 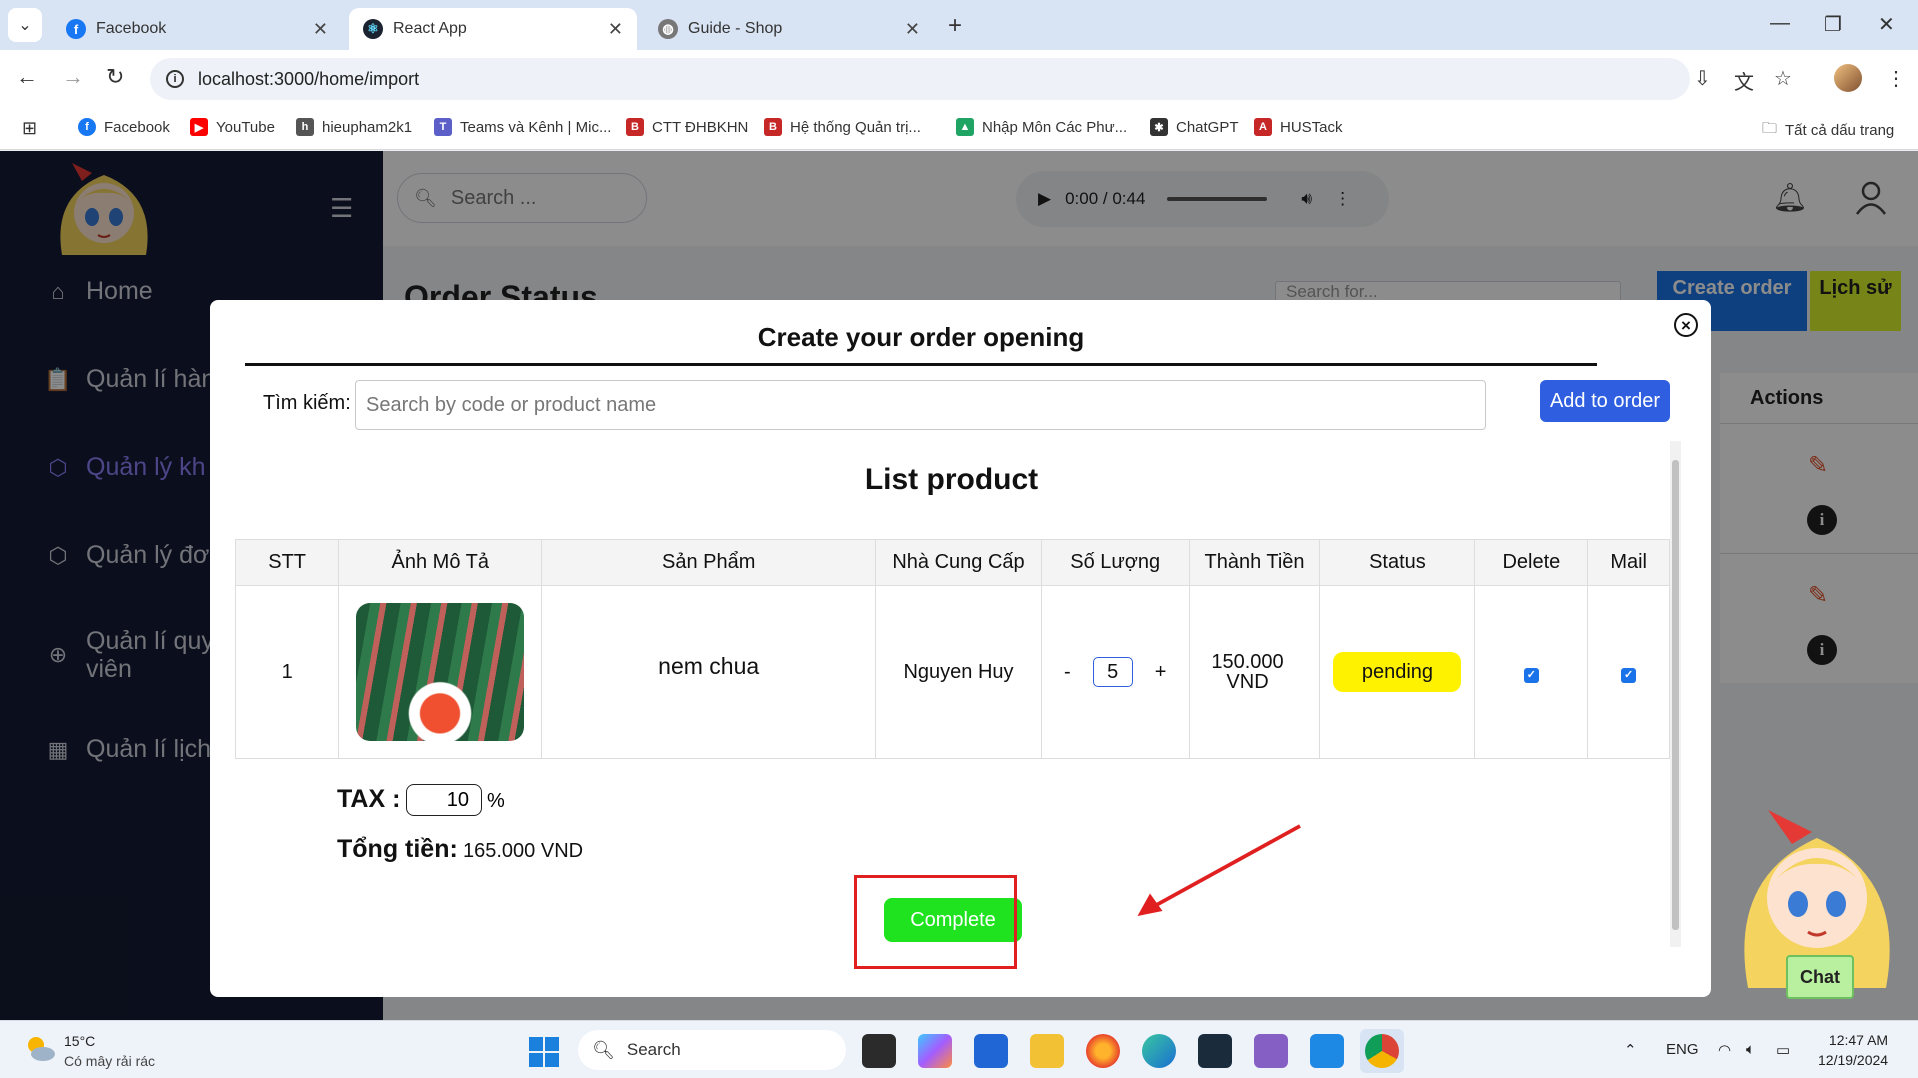 I want to click on terminal-app-icon, so click(x=1215, y=1051).